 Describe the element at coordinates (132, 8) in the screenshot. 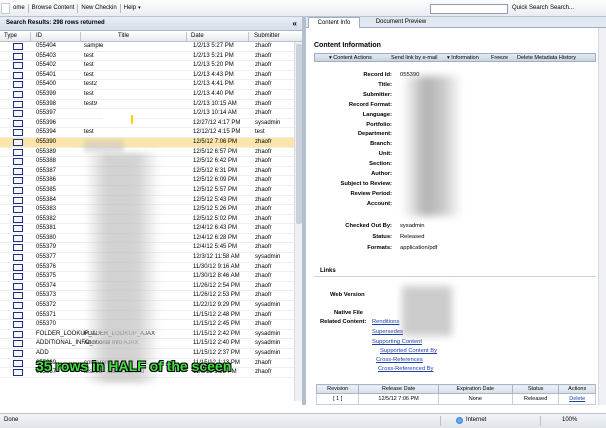

I see `menu-help: Help ▾` at that location.